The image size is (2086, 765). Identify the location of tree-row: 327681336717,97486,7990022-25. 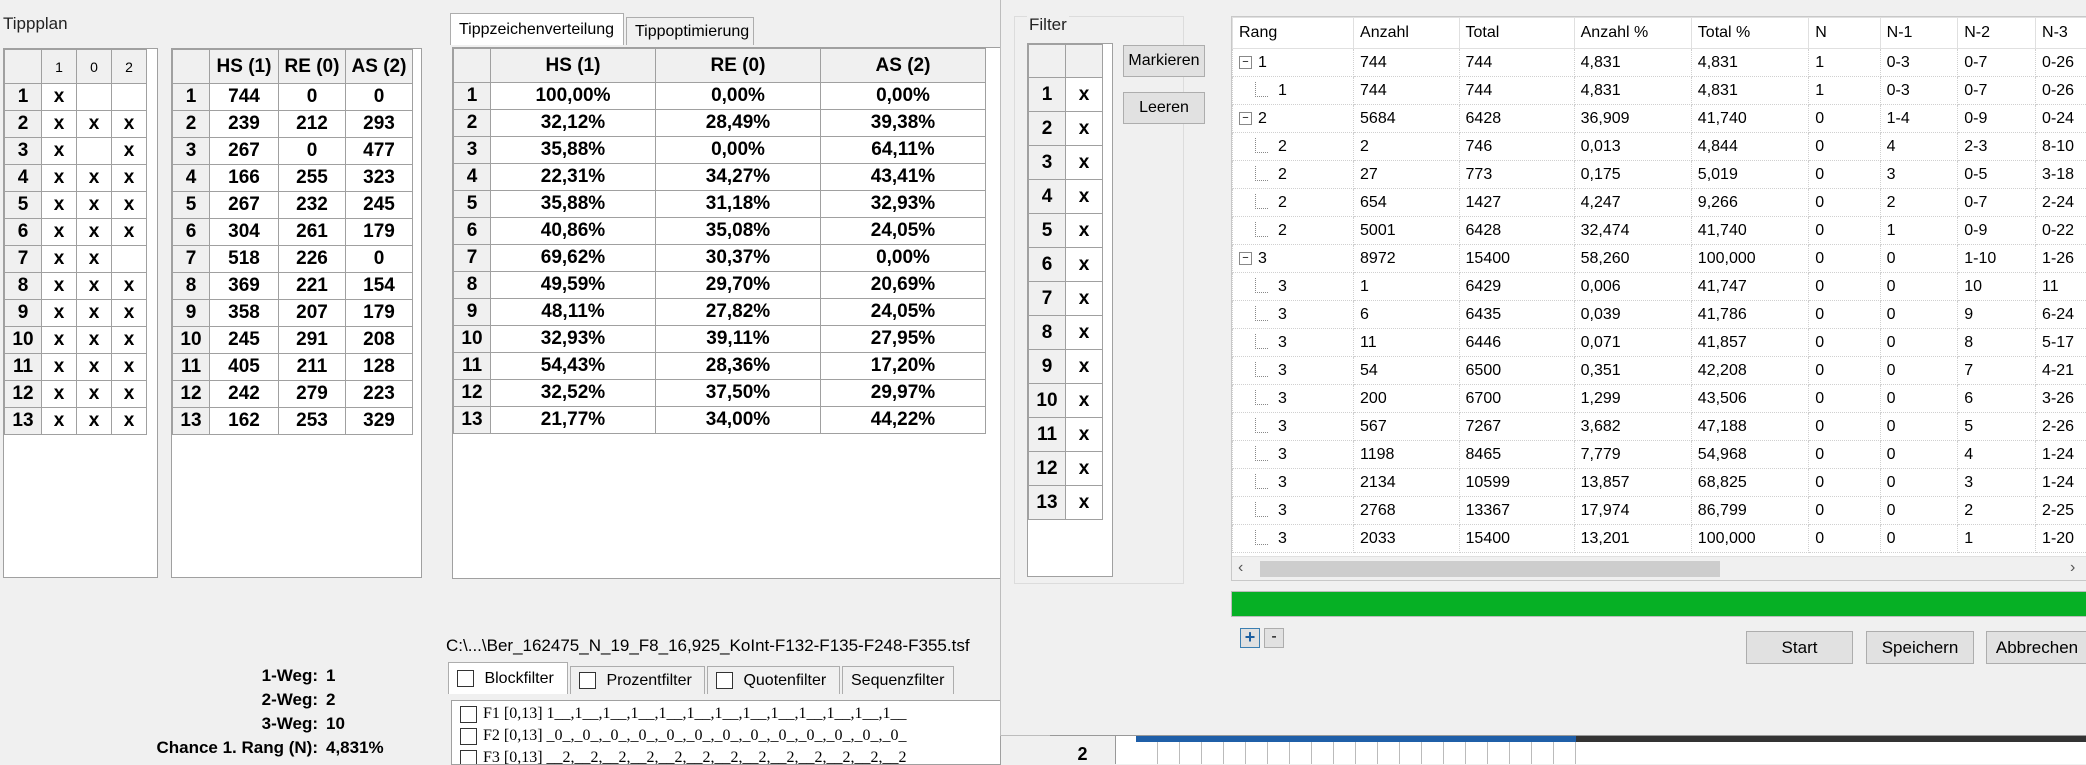
(1659, 511).